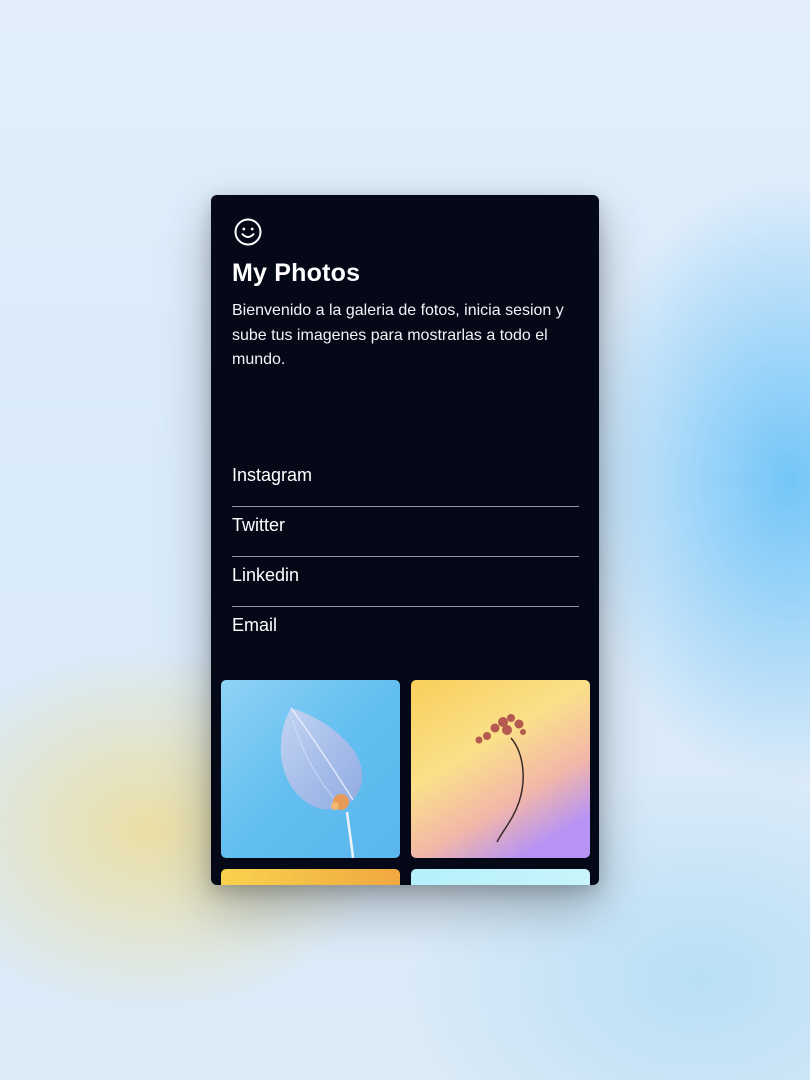 The width and height of the screenshot is (810, 1080). What do you see at coordinates (500, 769) in the screenshot?
I see `dried-flower-photo` at bounding box center [500, 769].